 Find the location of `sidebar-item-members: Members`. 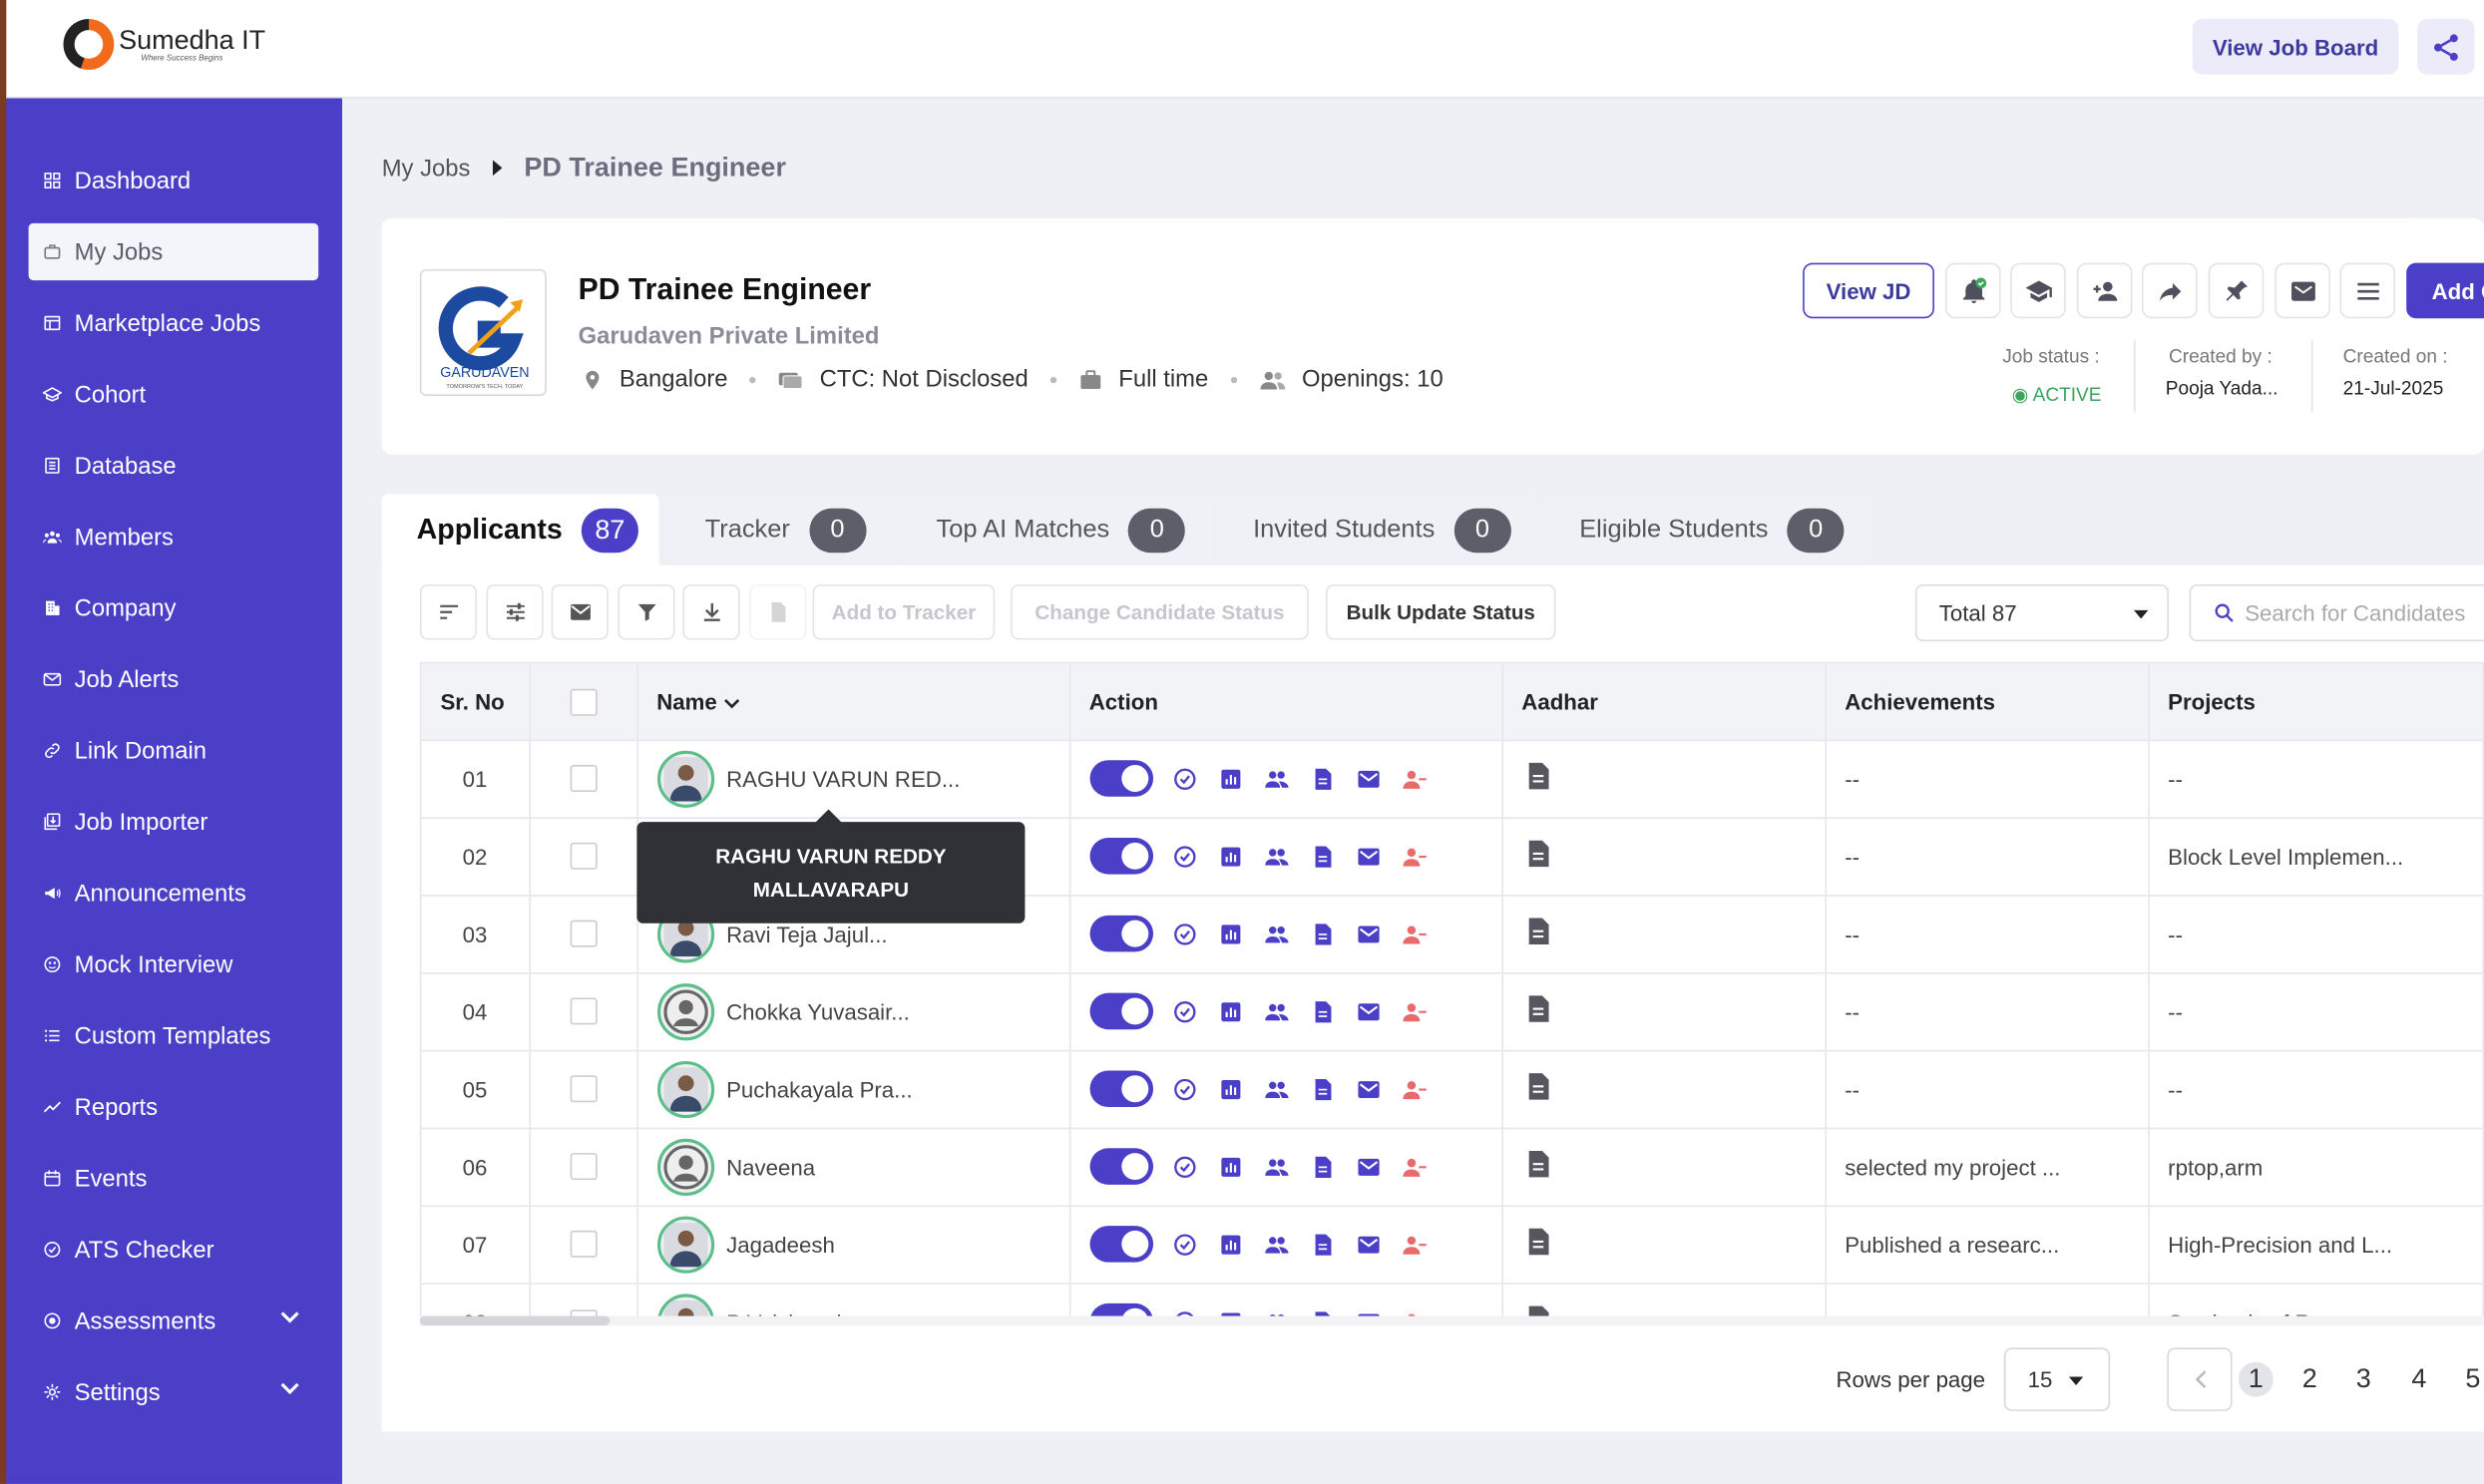

sidebar-item-members: Members is located at coordinates (174, 537).